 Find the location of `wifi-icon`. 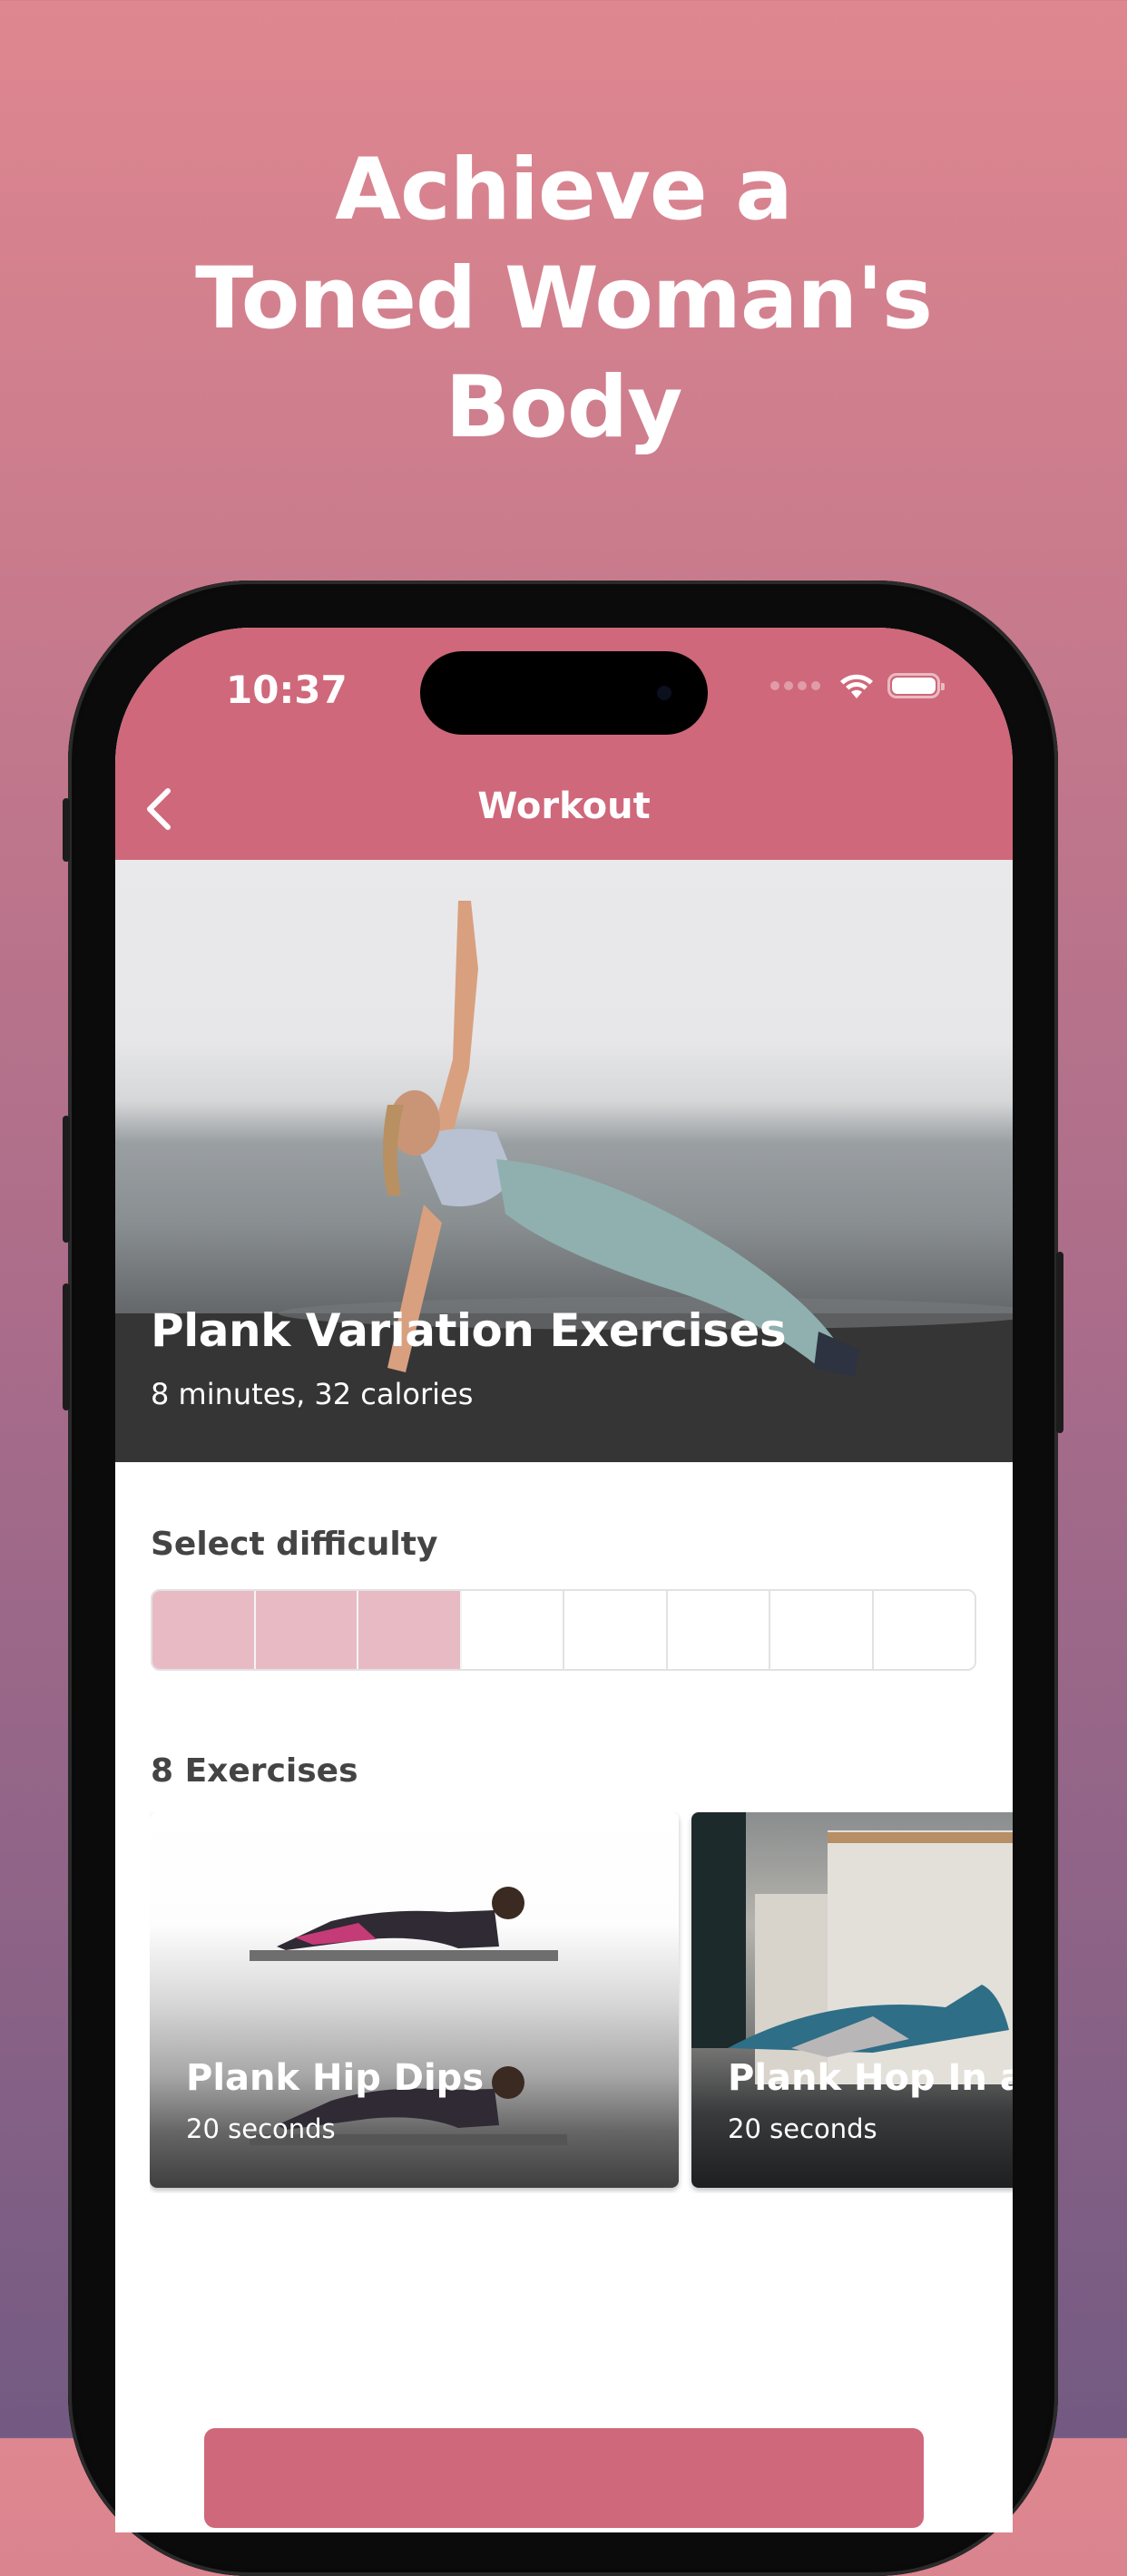

wifi-icon is located at coordinates (856, 686).